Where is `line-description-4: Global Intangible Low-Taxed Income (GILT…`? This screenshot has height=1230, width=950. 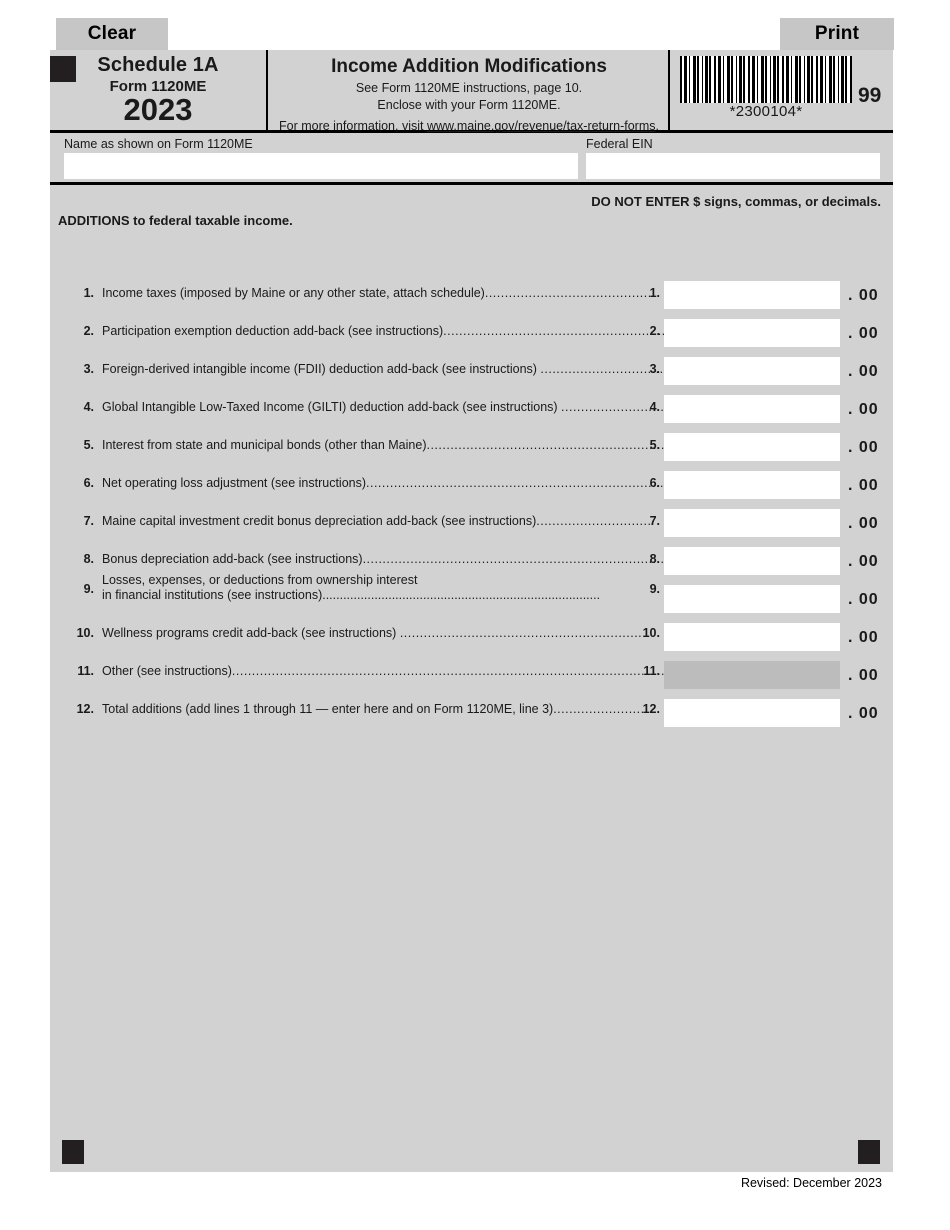
line-description-4: Global Intangible Low-Taxed Income (GILT… is located at coordinates (383, 407).